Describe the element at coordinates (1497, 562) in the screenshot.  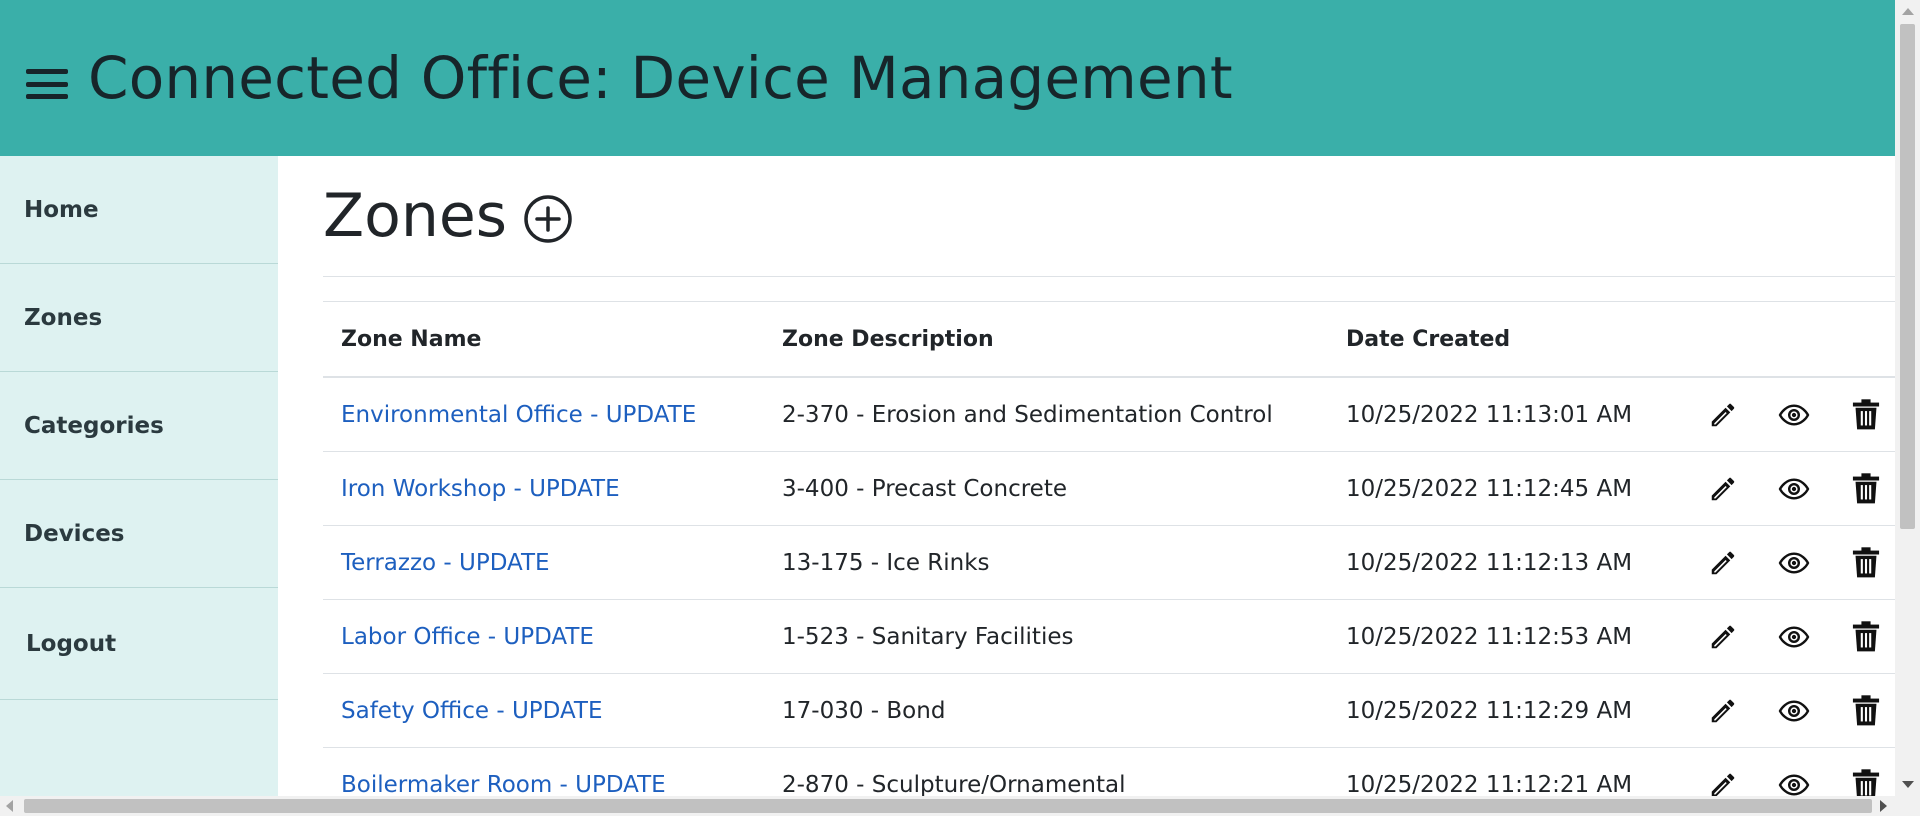
I see `date-created-cell: 10/25/2022 11:12:13 AM` at that location.